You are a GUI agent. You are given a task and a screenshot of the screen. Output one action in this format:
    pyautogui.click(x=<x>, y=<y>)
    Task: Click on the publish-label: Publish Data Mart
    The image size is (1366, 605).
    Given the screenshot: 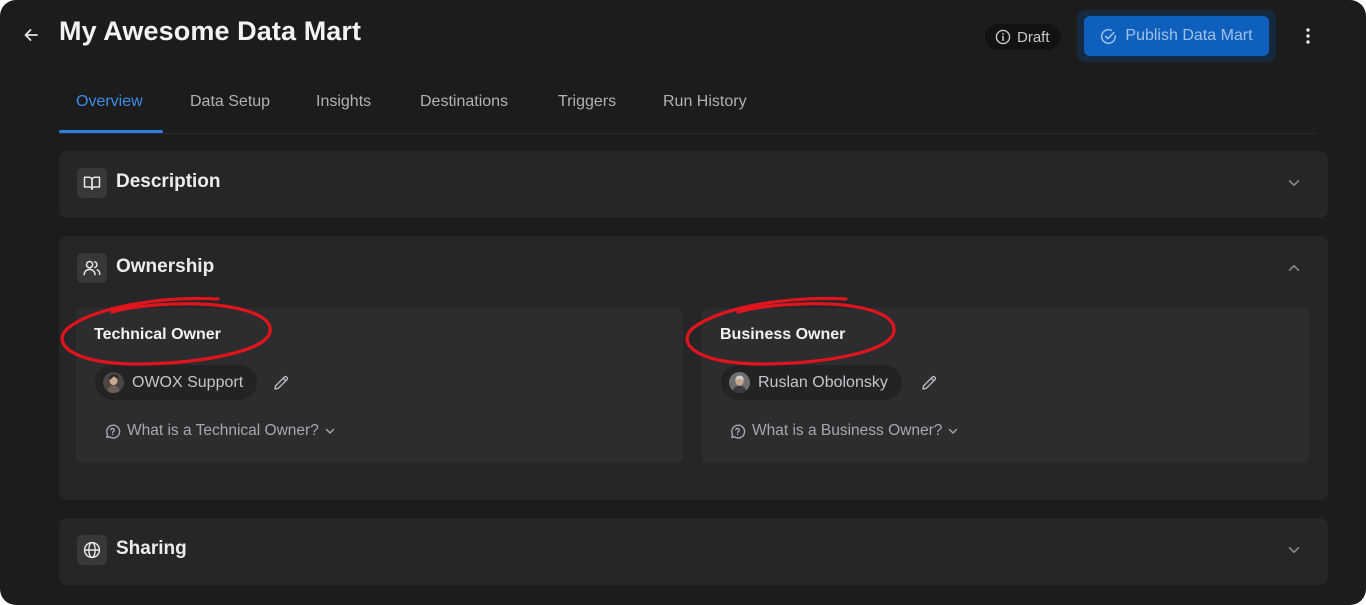 What is the action you would take?
    pyautogui.click(x=1189, y=35)
    